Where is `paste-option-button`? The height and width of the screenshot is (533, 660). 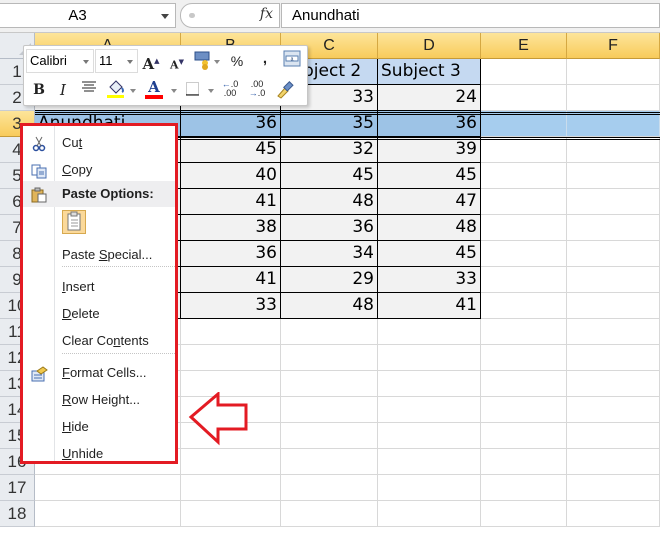
paste-option-button is located at coordinates (74, 222).